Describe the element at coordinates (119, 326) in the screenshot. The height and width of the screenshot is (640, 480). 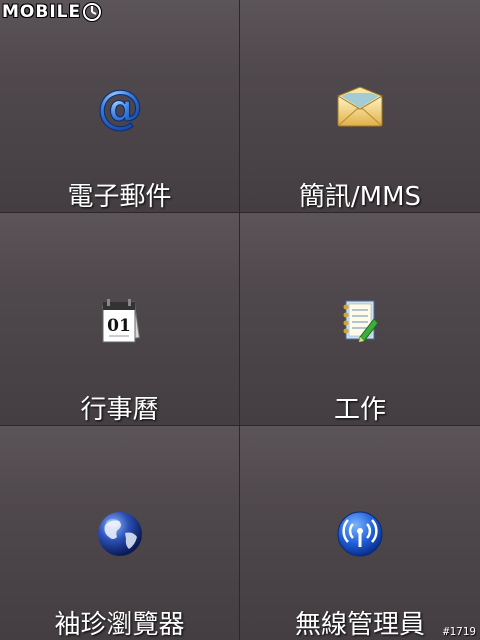
I see `calendar-day-number: 01` at that location.